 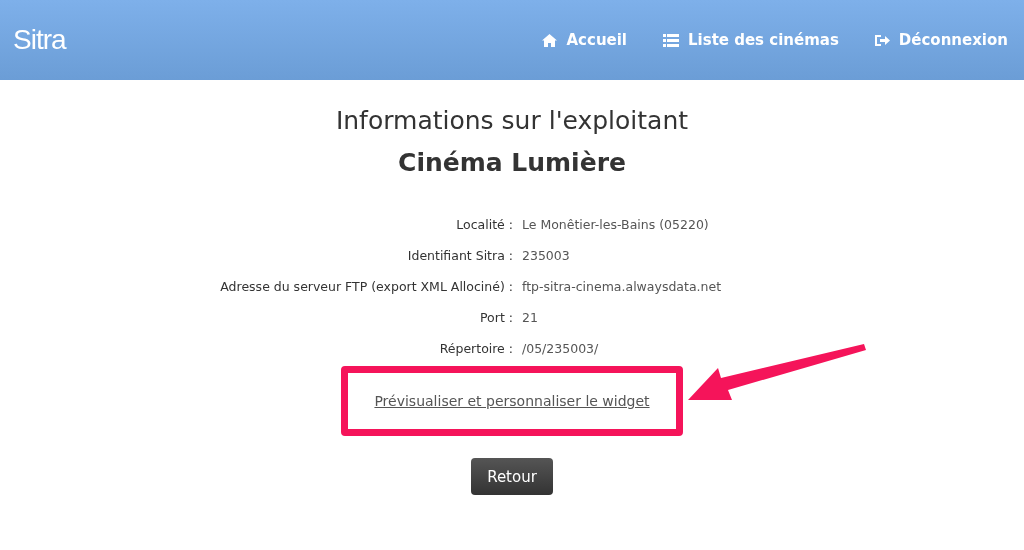 What do you see at coordinates (496, 318) in the screenshot?
I see `detail-label: Port :` at bounding box center [496, 318].